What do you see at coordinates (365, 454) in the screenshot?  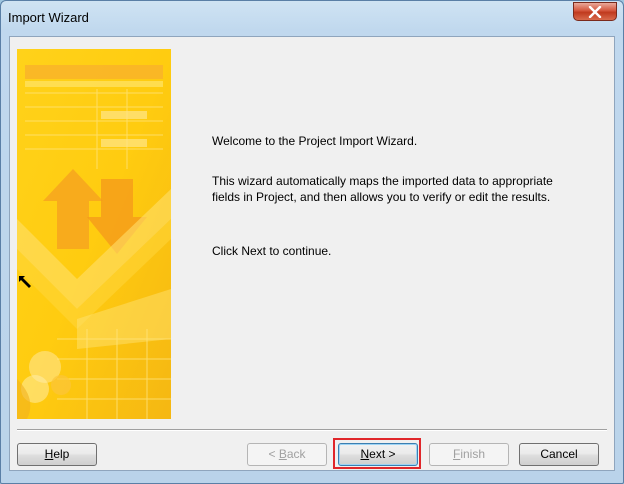 I see `next-mnemonic: N` at bounding box center [365, 454].